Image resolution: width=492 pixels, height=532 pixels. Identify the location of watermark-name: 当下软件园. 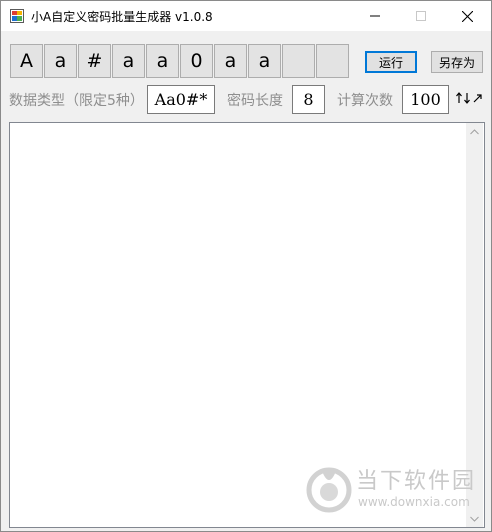
(416, 481).